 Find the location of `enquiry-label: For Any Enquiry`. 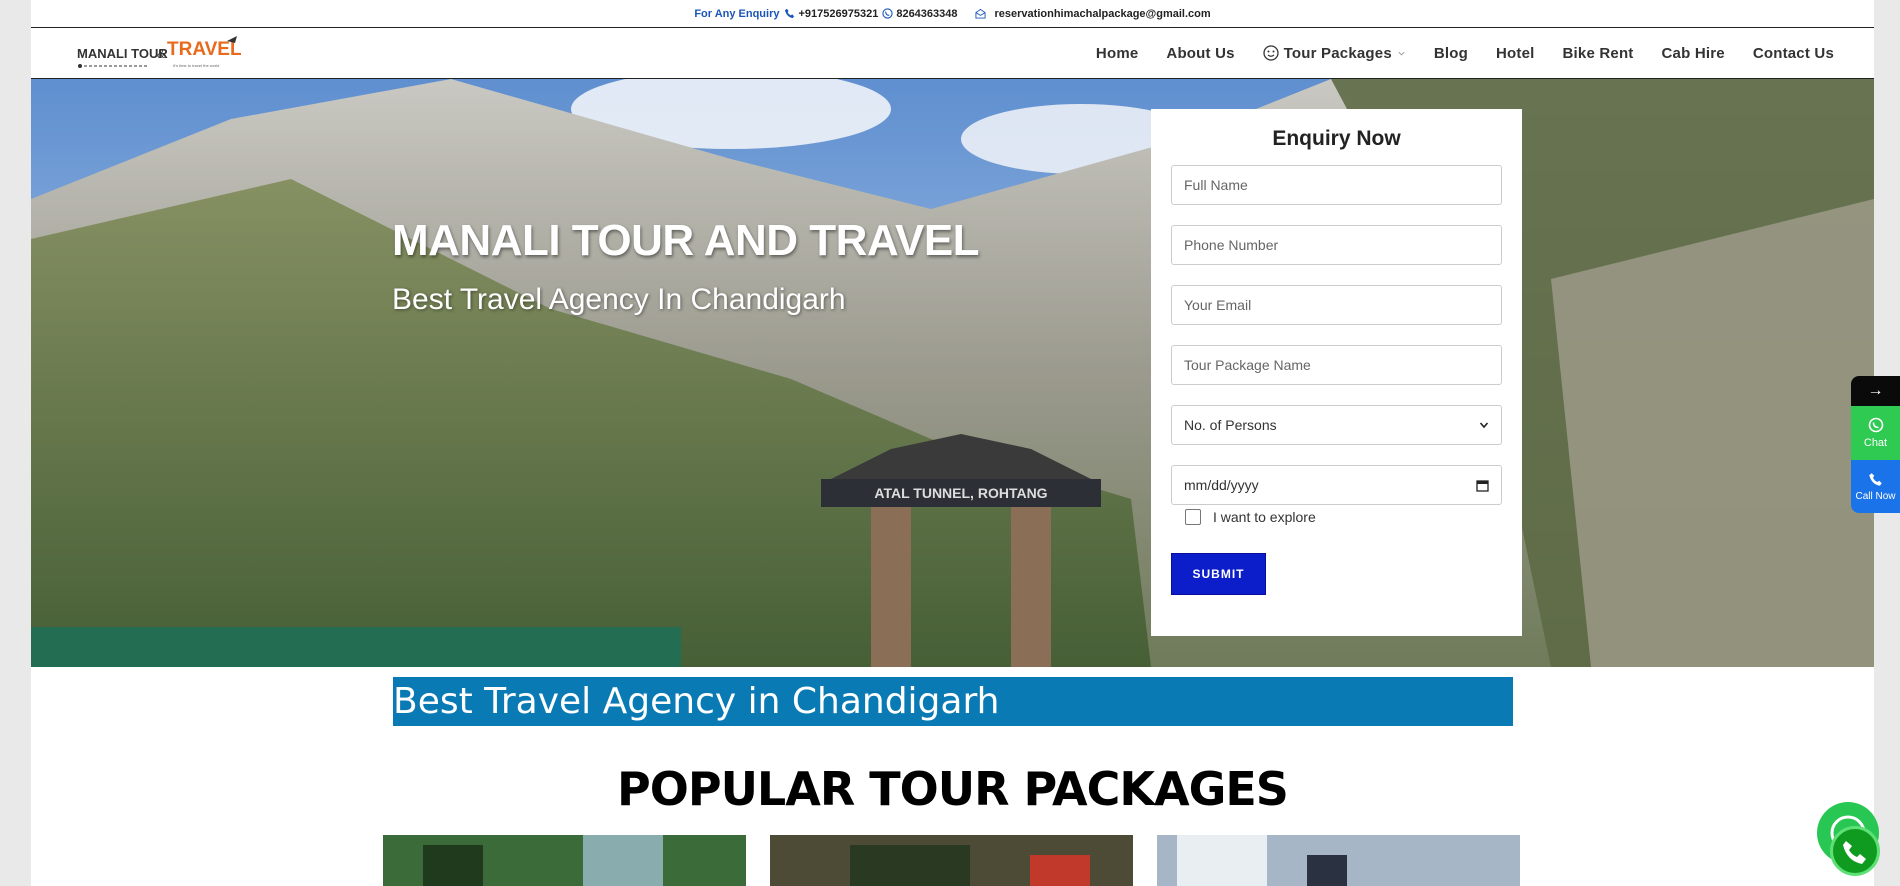

enquiry-label: For Any Enquiry is located at coordinates (737, 13).